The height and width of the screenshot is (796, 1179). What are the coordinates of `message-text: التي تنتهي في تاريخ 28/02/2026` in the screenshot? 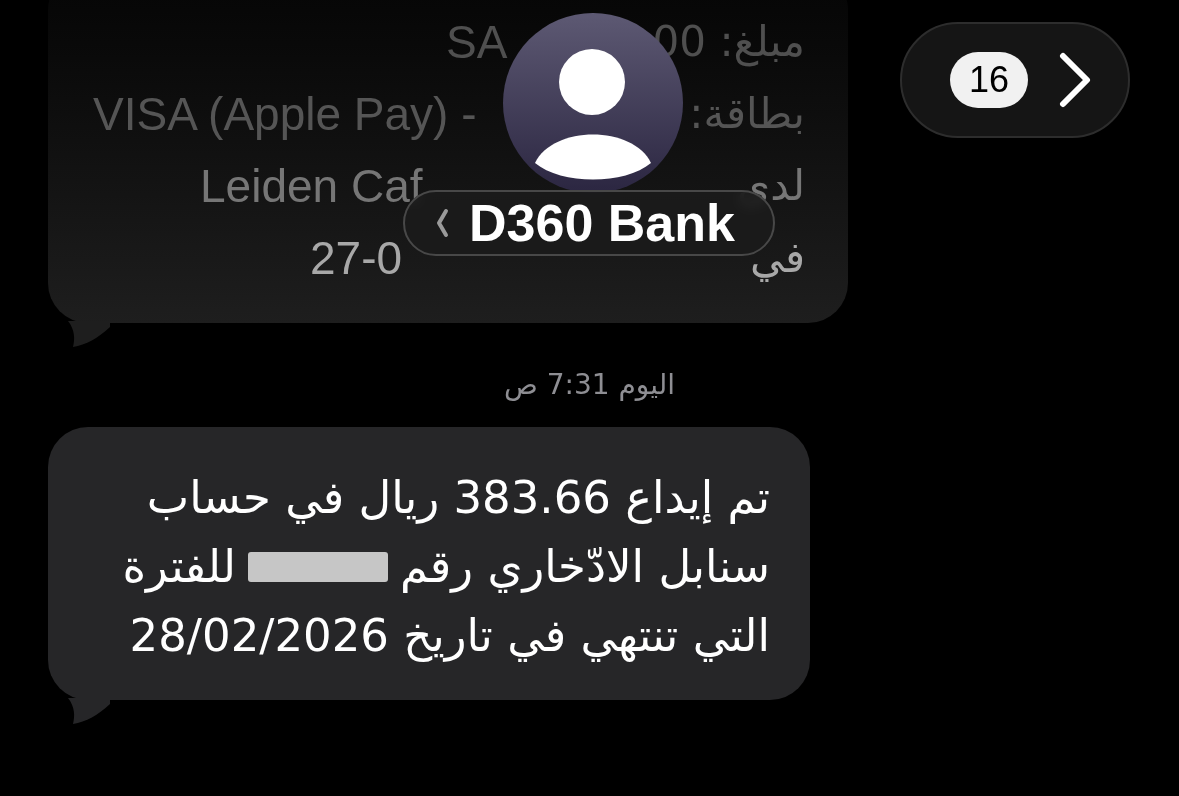 It's located at (449, 635).